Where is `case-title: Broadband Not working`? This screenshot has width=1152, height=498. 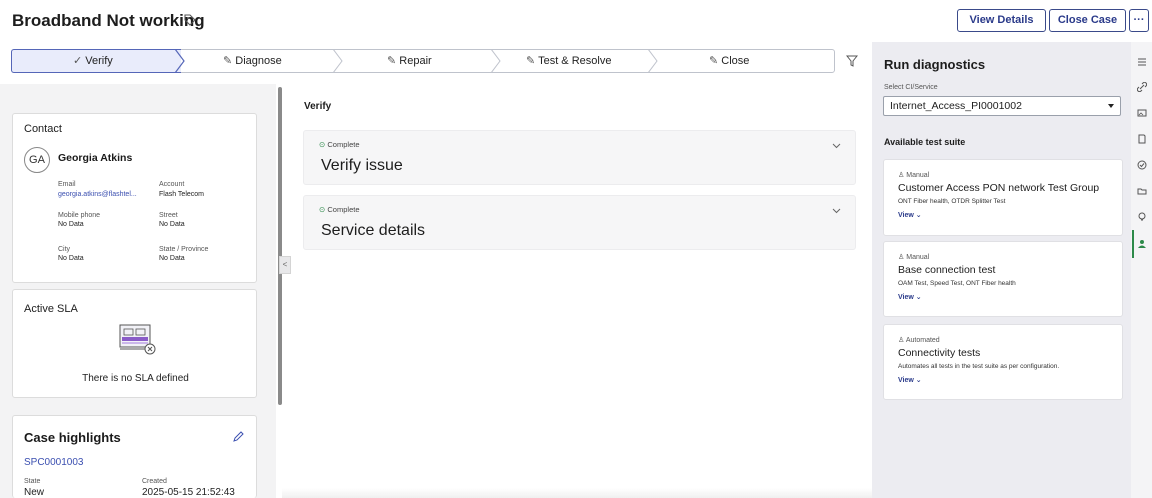
case-title: Broadband Not working is located at coordinates (108, 20).